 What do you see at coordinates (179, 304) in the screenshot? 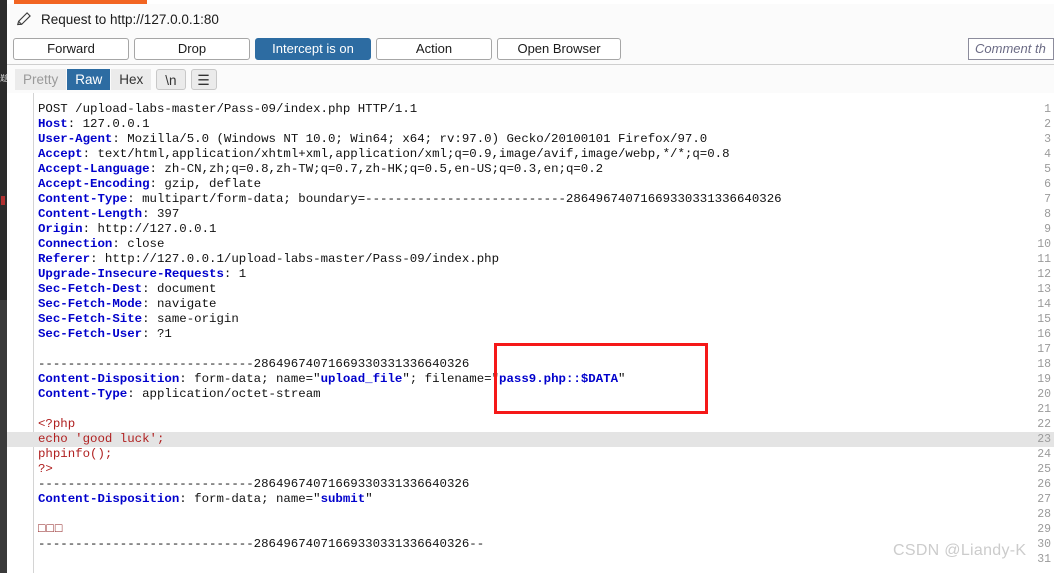
I see `code-span: : navigate` at bounding box center [179, 304].